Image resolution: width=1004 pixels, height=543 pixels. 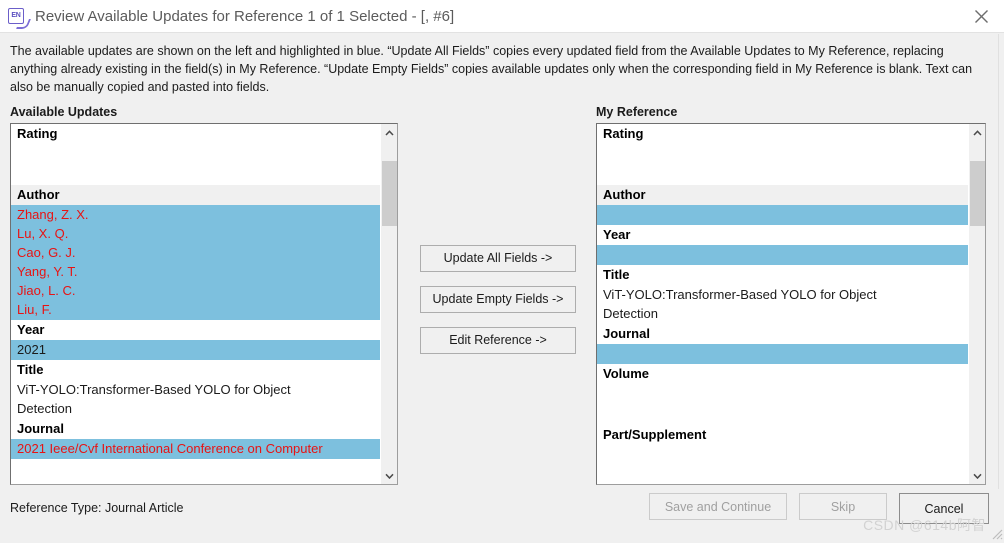 What do you see at coordinates (31, 349) in the screenshot?
I see `field-value-line: 2021` at bounding box center [31, 349].